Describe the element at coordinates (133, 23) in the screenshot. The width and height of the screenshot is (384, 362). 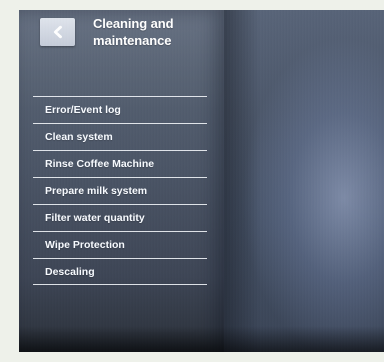
I see `page-title-line-1: Cleaning and` at that location.